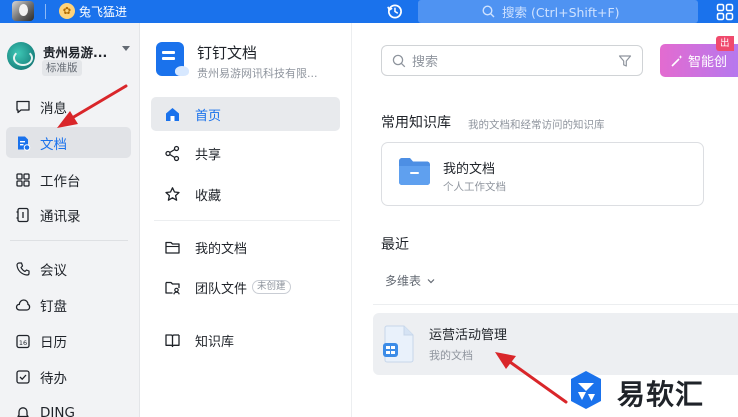 The width and height of the screenshot is (738, 417). I want to click on phone-icon, so click(23, 268).